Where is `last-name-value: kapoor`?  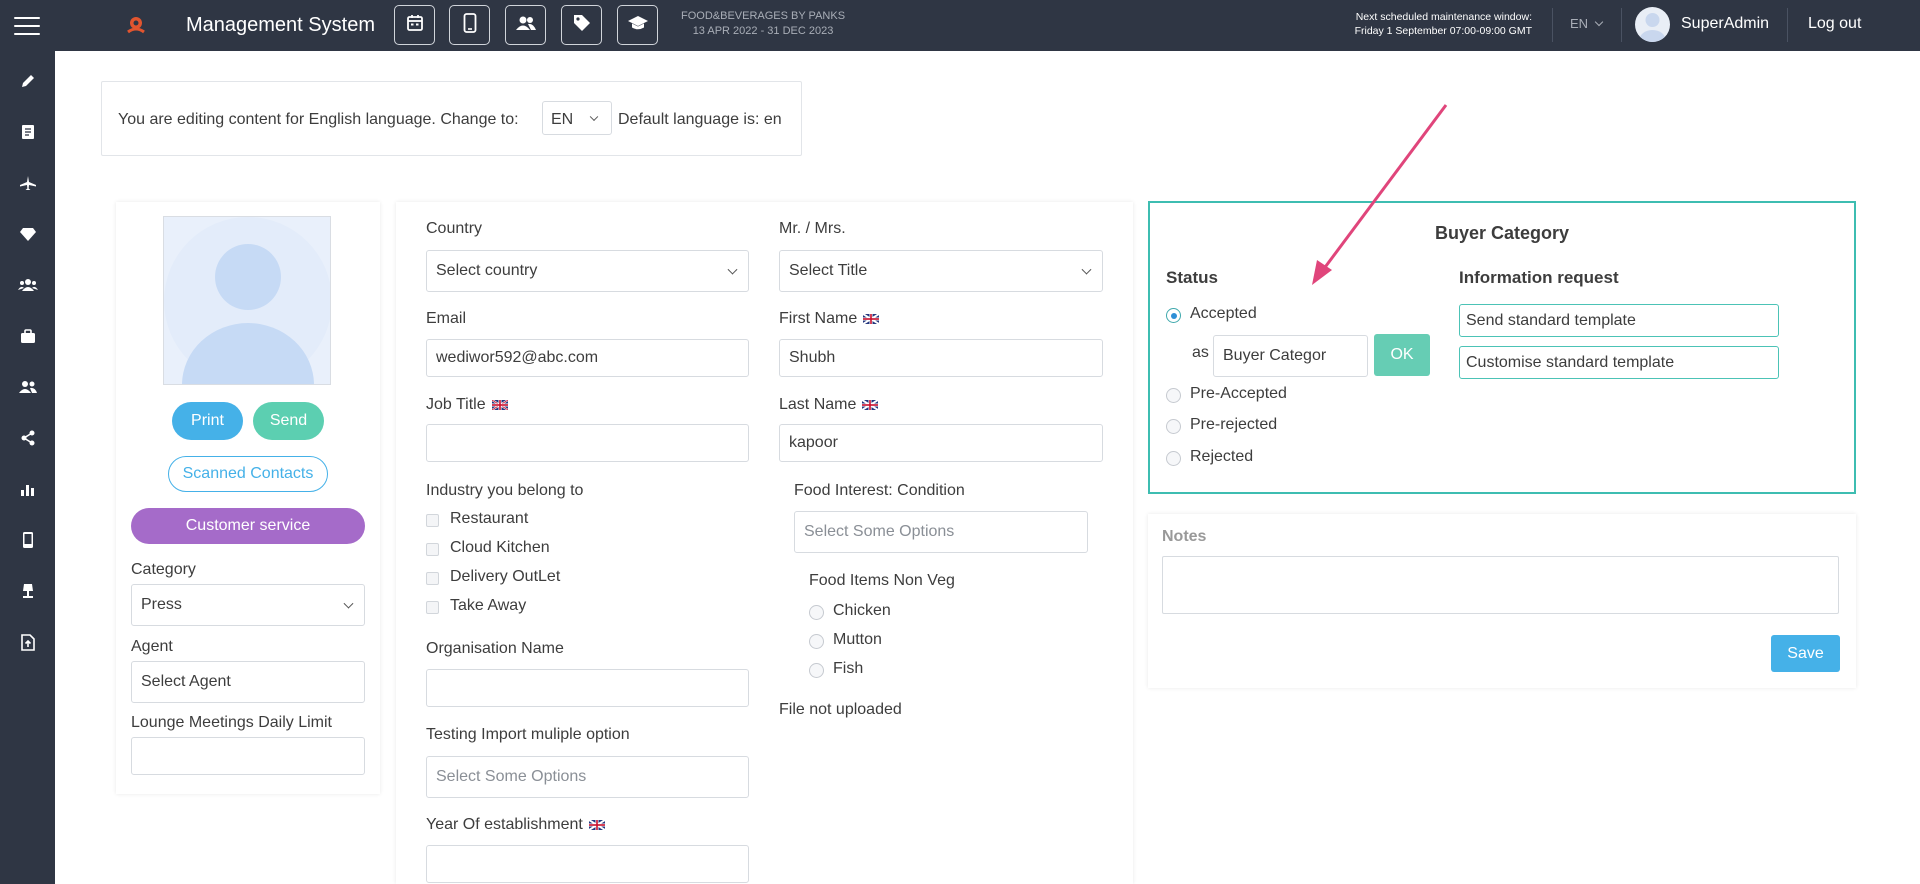 last-name-value: kapoor is located at coordinates (813, 442).